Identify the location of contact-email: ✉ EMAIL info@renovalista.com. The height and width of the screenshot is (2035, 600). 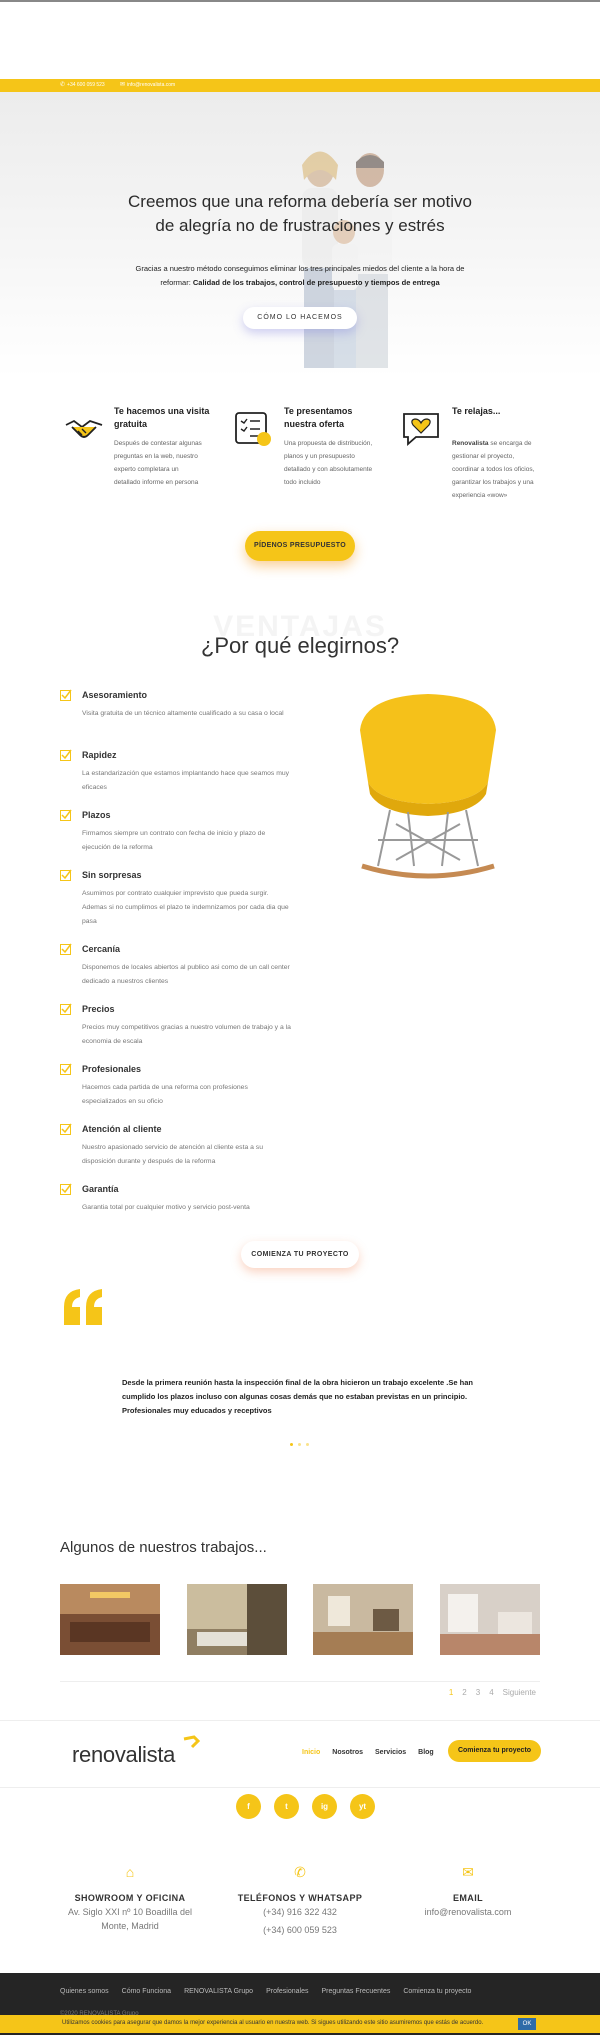
(468, 1891).